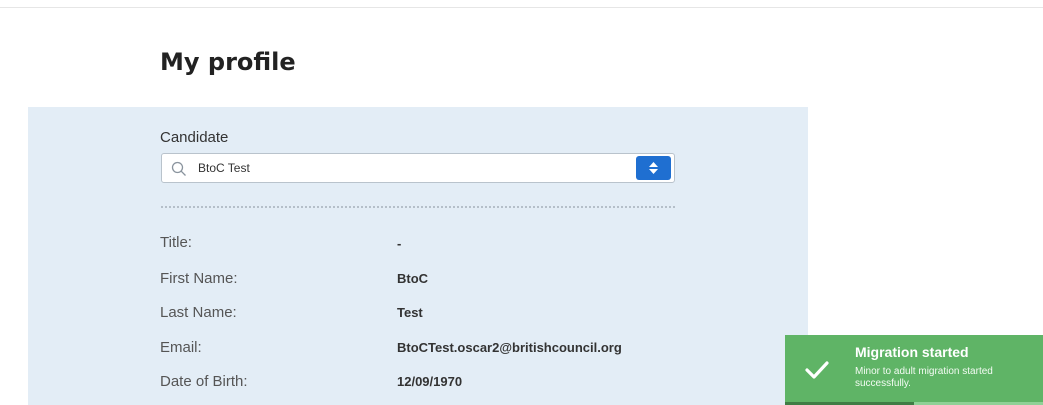  What do you see at coordinates (413, 278) in the screenshot?
I see `first-name-value: BtoC` at bounding box center [413, 278].